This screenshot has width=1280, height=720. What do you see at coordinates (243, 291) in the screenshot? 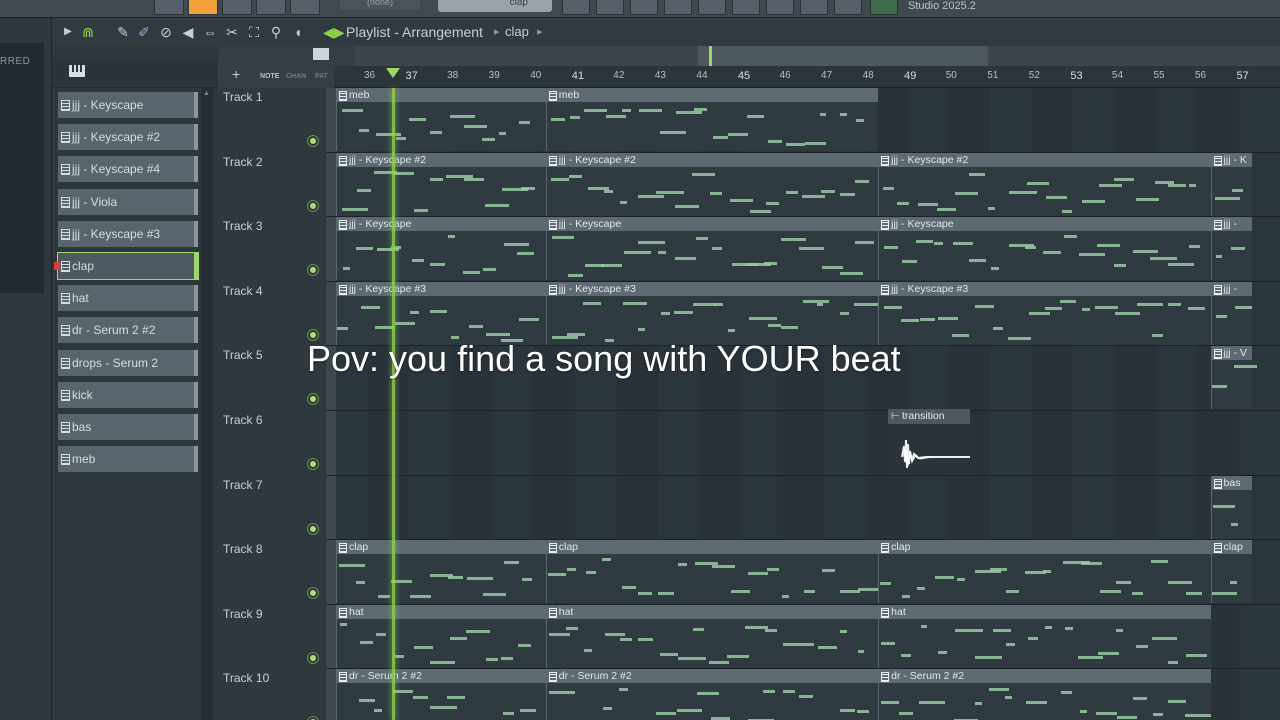
I see `track-name: Track 4` at bounding box center [243, 291].